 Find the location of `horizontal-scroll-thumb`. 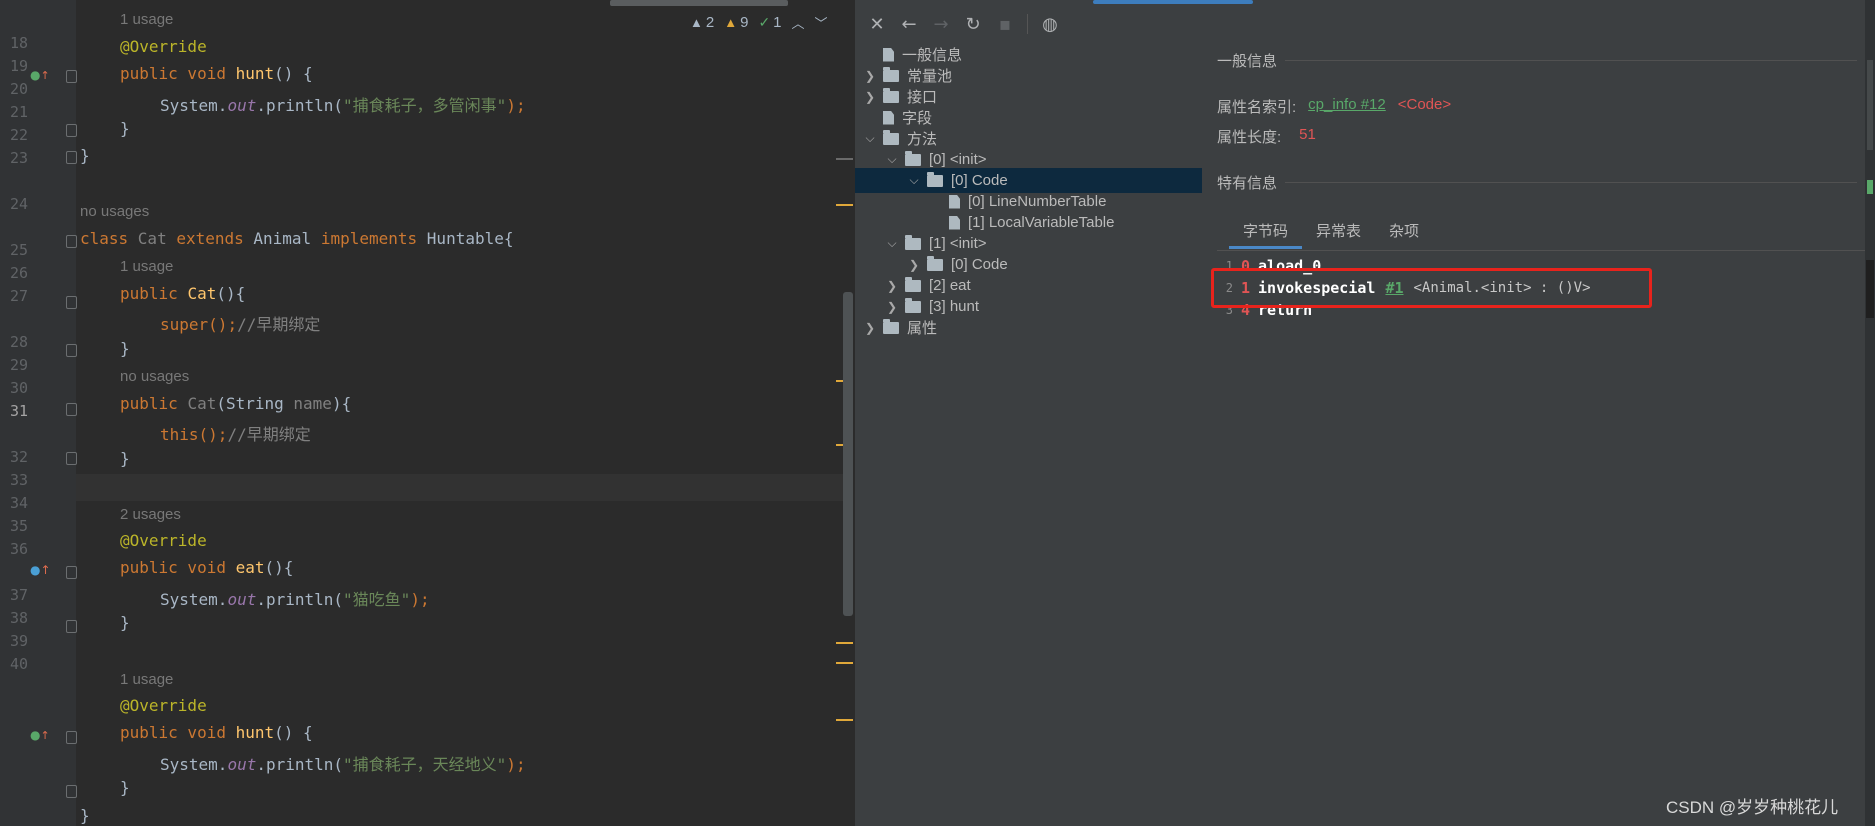

horizontal-scroll-thumb is located at coordinates (699, 3).